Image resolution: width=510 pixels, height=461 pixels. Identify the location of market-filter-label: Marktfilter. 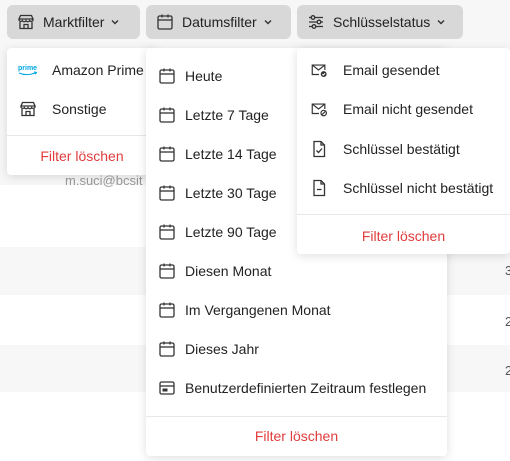
(74, 22).